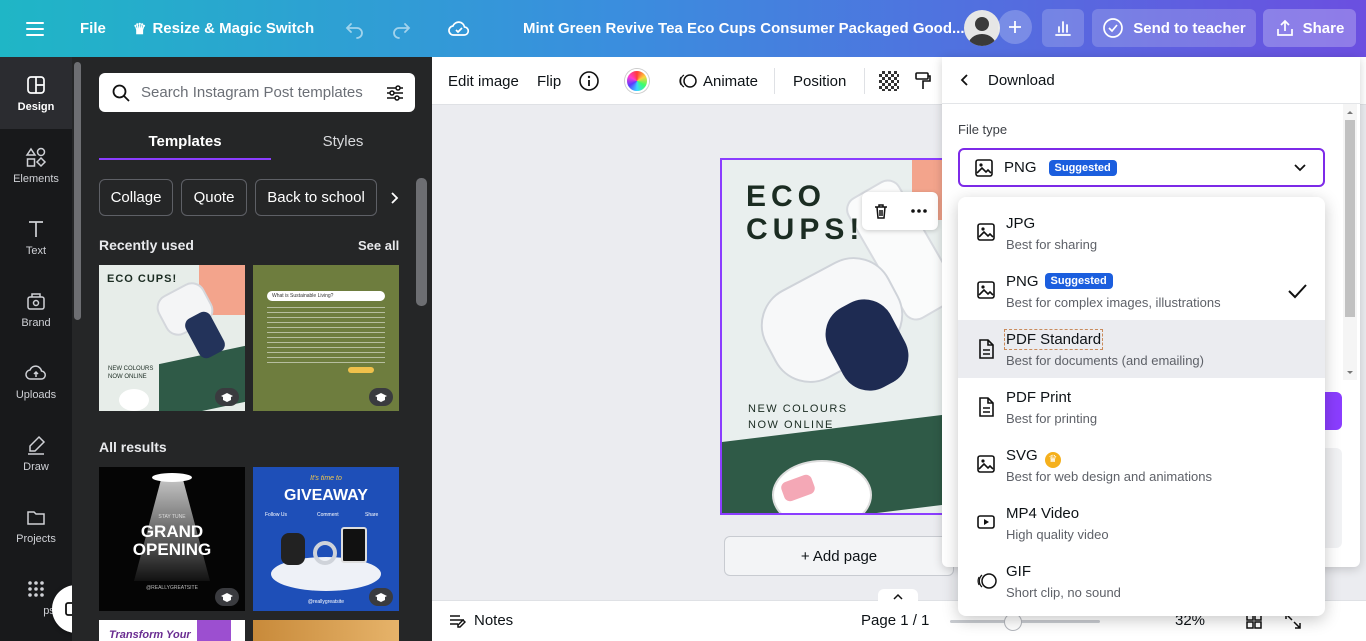  What do you see at coordinates (252, 92) in the screenshot?
I see `search-input: Search Instagram Post templates` at bounding box center [252, 92].